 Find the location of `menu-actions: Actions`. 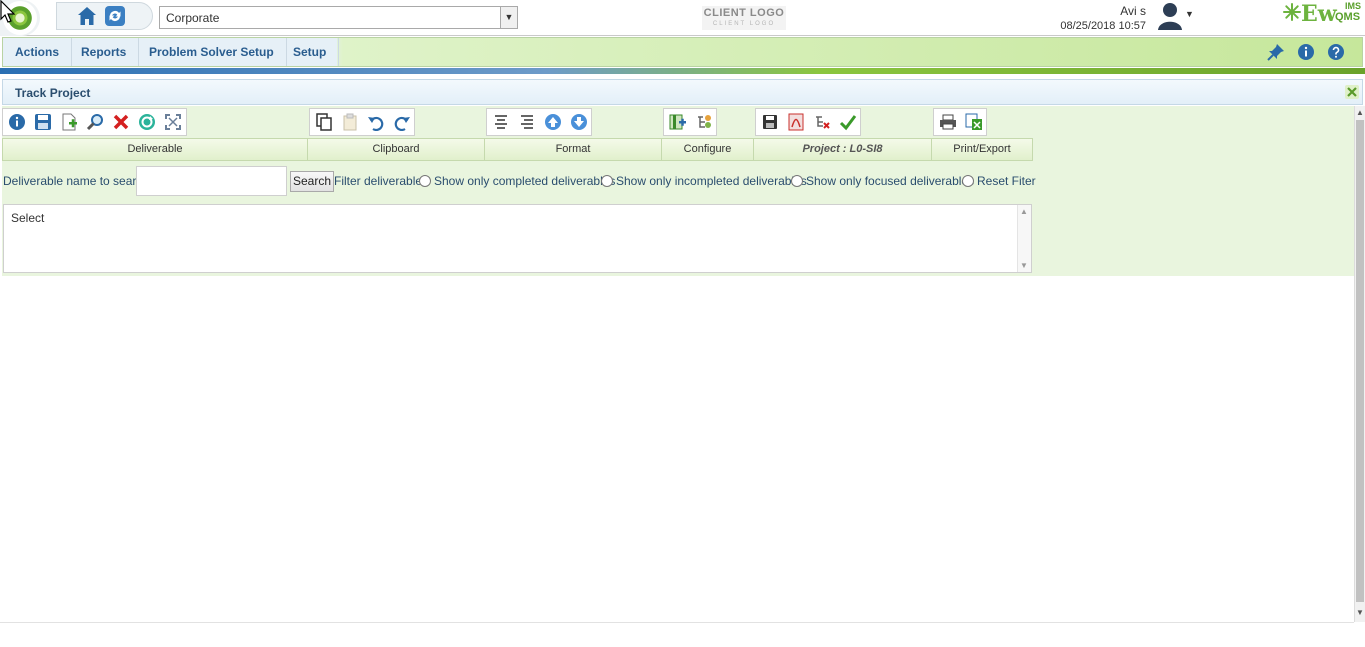

menu-actions: Actions is located at coordinates (38, 52).